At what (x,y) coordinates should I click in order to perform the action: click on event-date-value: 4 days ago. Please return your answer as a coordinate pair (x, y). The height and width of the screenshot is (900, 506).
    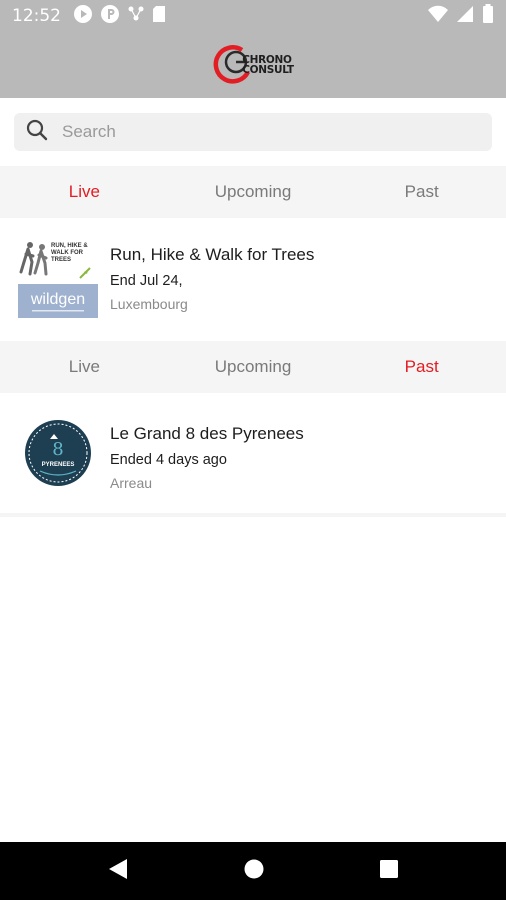
    Looking at the image, I should click on (191, 460).